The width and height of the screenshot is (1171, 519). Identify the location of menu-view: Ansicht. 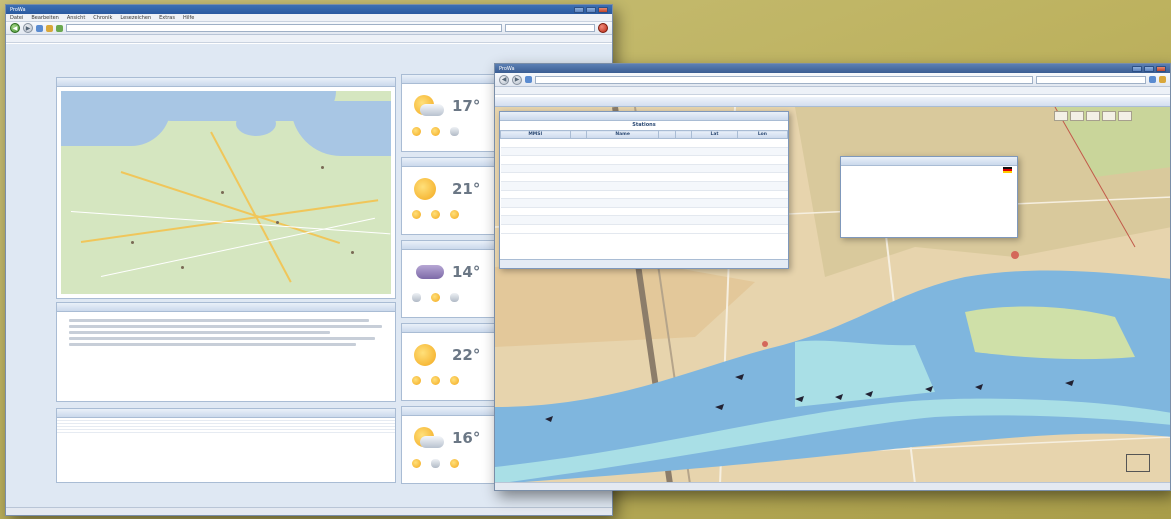
(76, 18).